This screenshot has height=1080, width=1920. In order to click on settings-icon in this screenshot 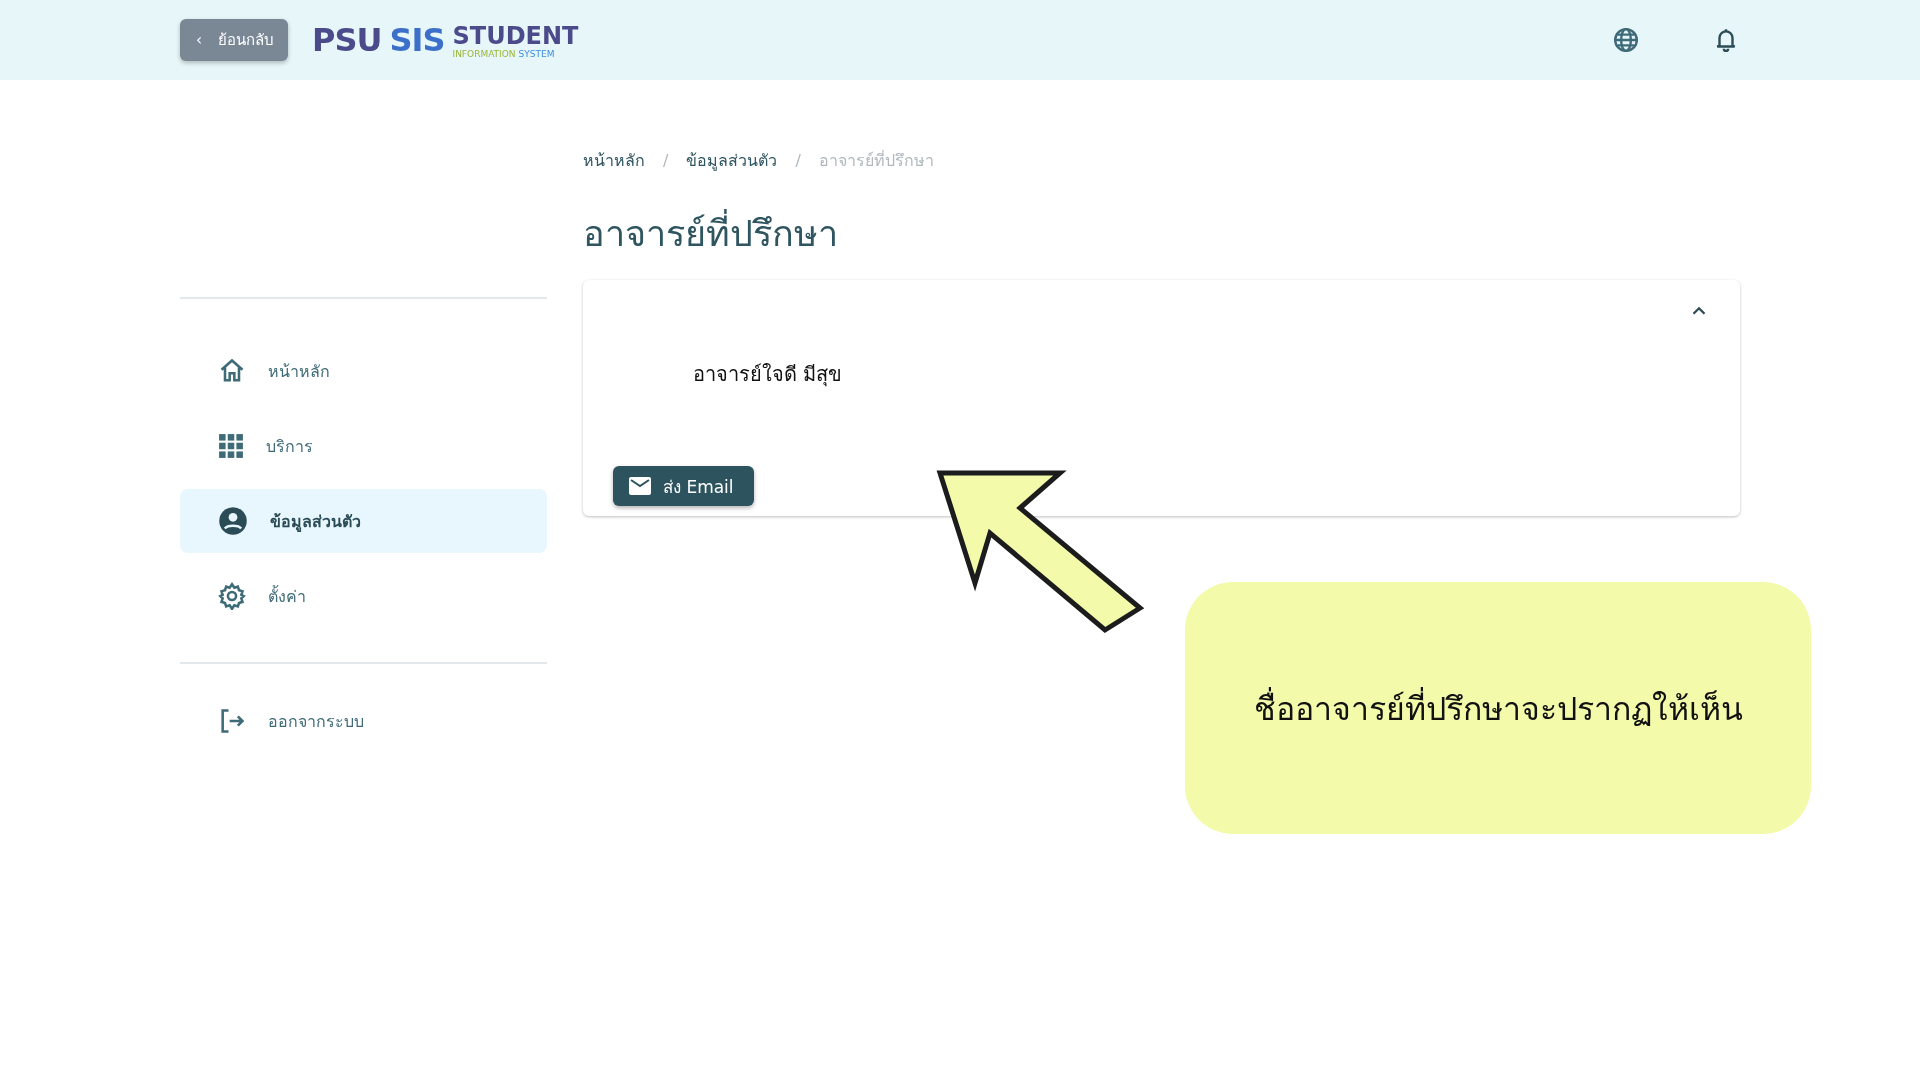, I will do `click(232, 596)`.